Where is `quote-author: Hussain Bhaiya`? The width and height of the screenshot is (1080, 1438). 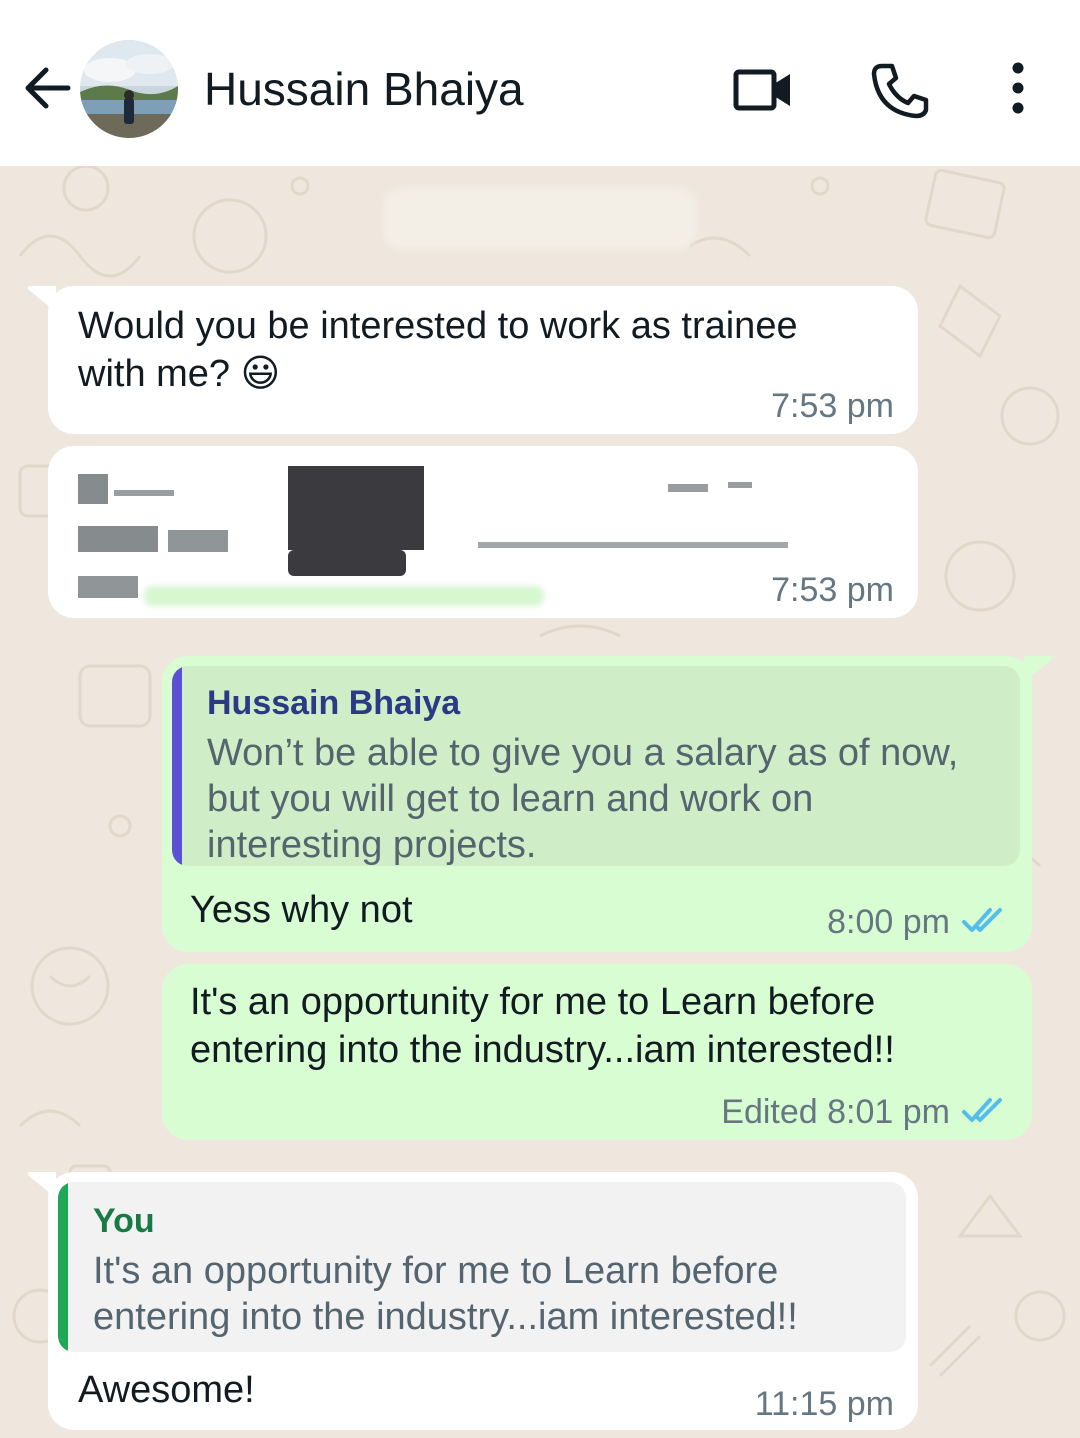 quote-author: Hussain Bhaiya is located at coordinates (334, 703).